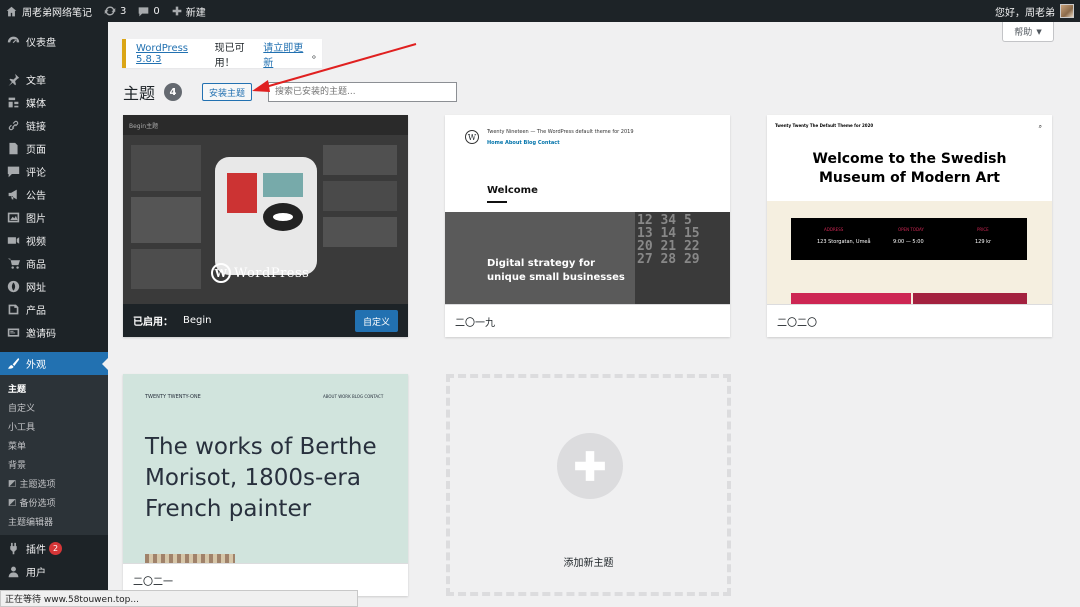  What do you see at coordinates (54, 426) in the screenshot?
I see `submenu-widgets: 小工具` at bounding box center [54, 426].